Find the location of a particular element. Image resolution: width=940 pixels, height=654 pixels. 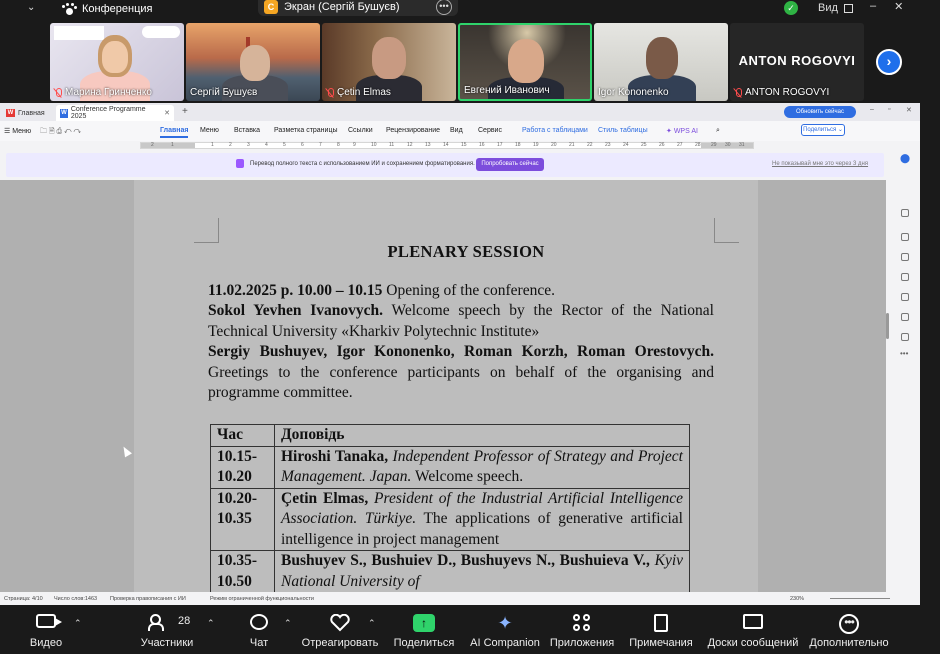

ribbon-tab-wps-ai: ✦ WPS AI is located at coordinates (682, 131).